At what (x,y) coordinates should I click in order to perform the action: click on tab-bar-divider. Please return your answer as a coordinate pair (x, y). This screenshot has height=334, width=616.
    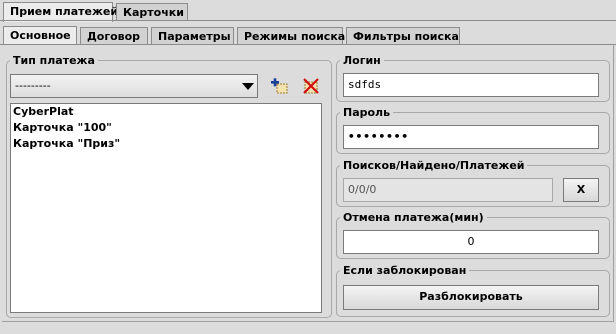
    Looking at the image, I should click on (308, 20).